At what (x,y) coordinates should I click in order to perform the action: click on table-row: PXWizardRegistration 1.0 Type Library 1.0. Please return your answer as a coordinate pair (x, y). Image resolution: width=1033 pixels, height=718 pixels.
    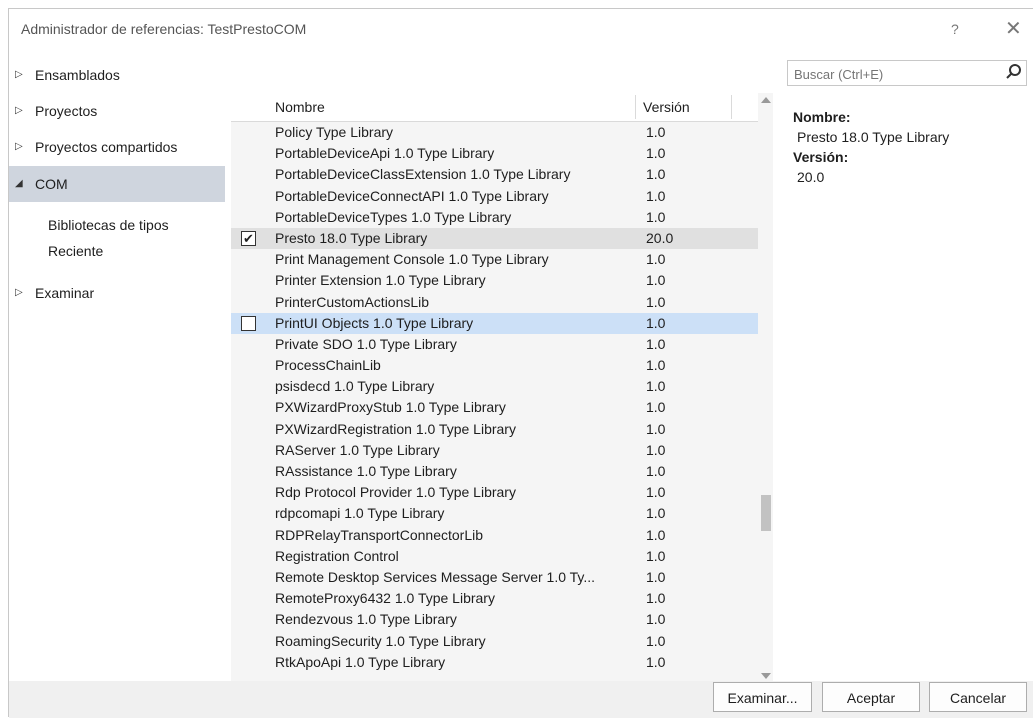
    Looking at the image, I should click on (494, 429).